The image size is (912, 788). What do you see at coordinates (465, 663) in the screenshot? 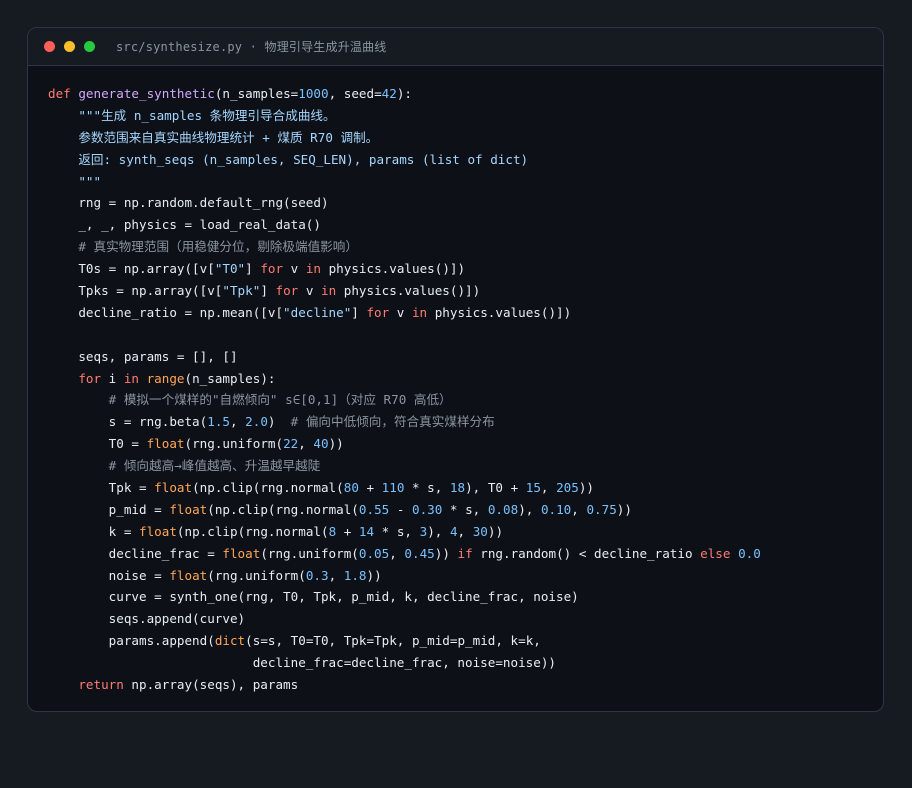
I see `code-line: decline_frac=decline_frac, noise=noise))` at bounding box center [465, 663].